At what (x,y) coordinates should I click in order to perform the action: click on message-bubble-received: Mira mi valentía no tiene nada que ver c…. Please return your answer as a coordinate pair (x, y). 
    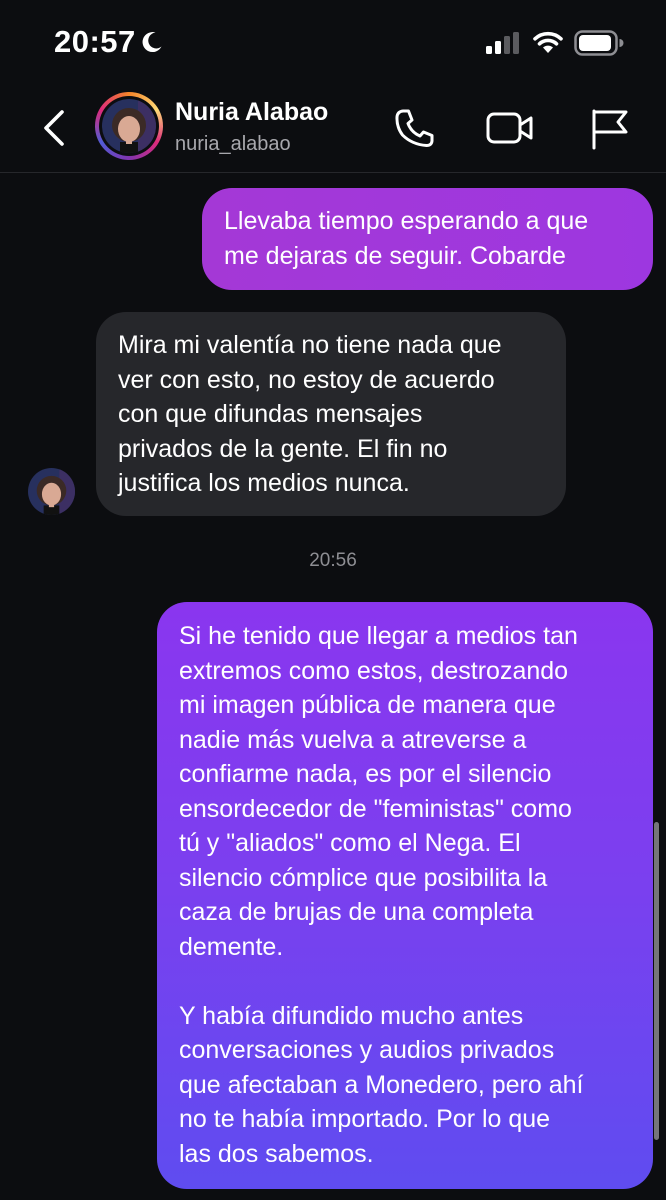
    Looking at the image, I should click on (331, 414).